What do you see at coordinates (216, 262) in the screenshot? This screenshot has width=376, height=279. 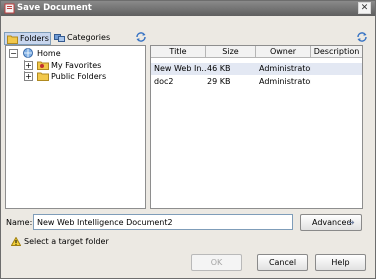 I see `ok-button: OK` at bounding box center [216, 262].